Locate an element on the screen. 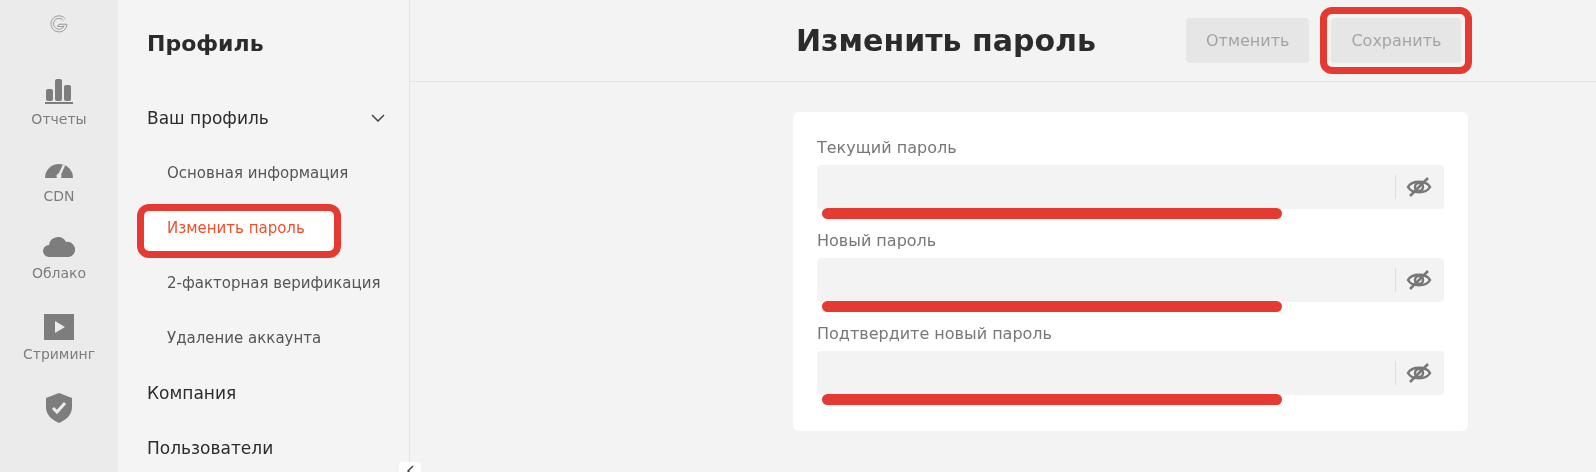  field-label: Текущий пароль is located at coordinates (887, 147).